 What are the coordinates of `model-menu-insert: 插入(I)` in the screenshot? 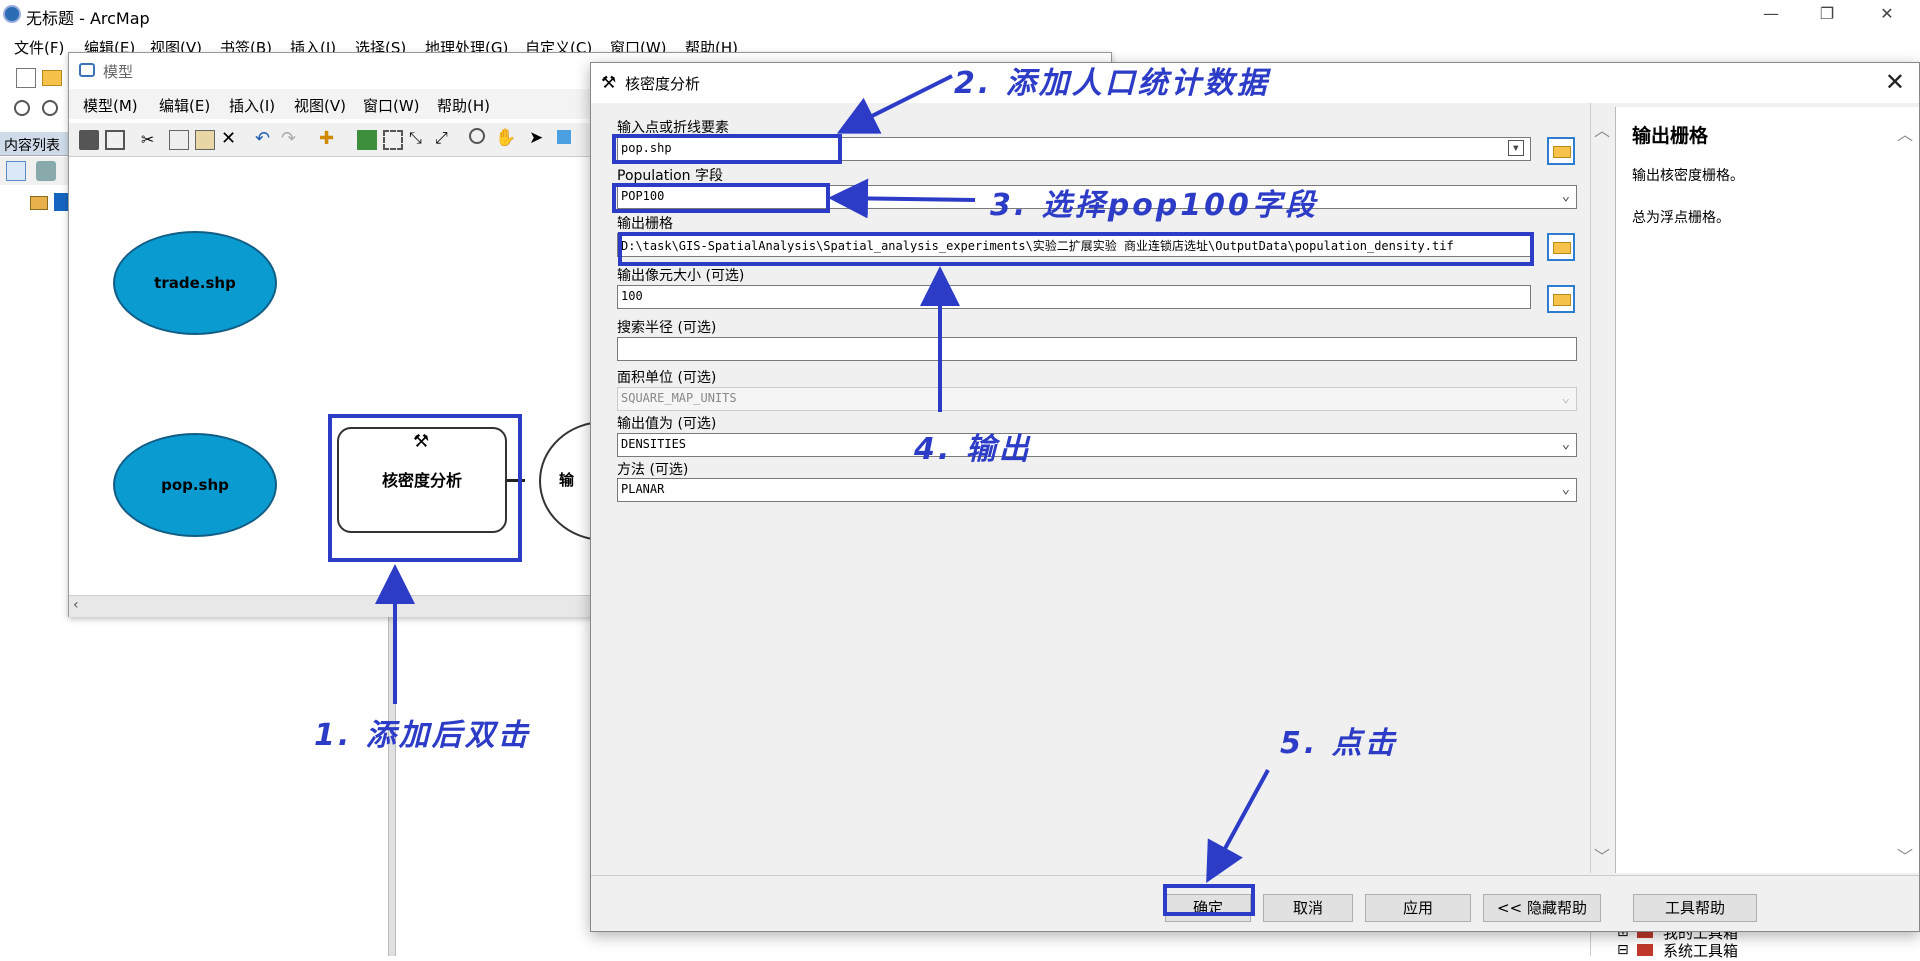 It's located at (252, 105).